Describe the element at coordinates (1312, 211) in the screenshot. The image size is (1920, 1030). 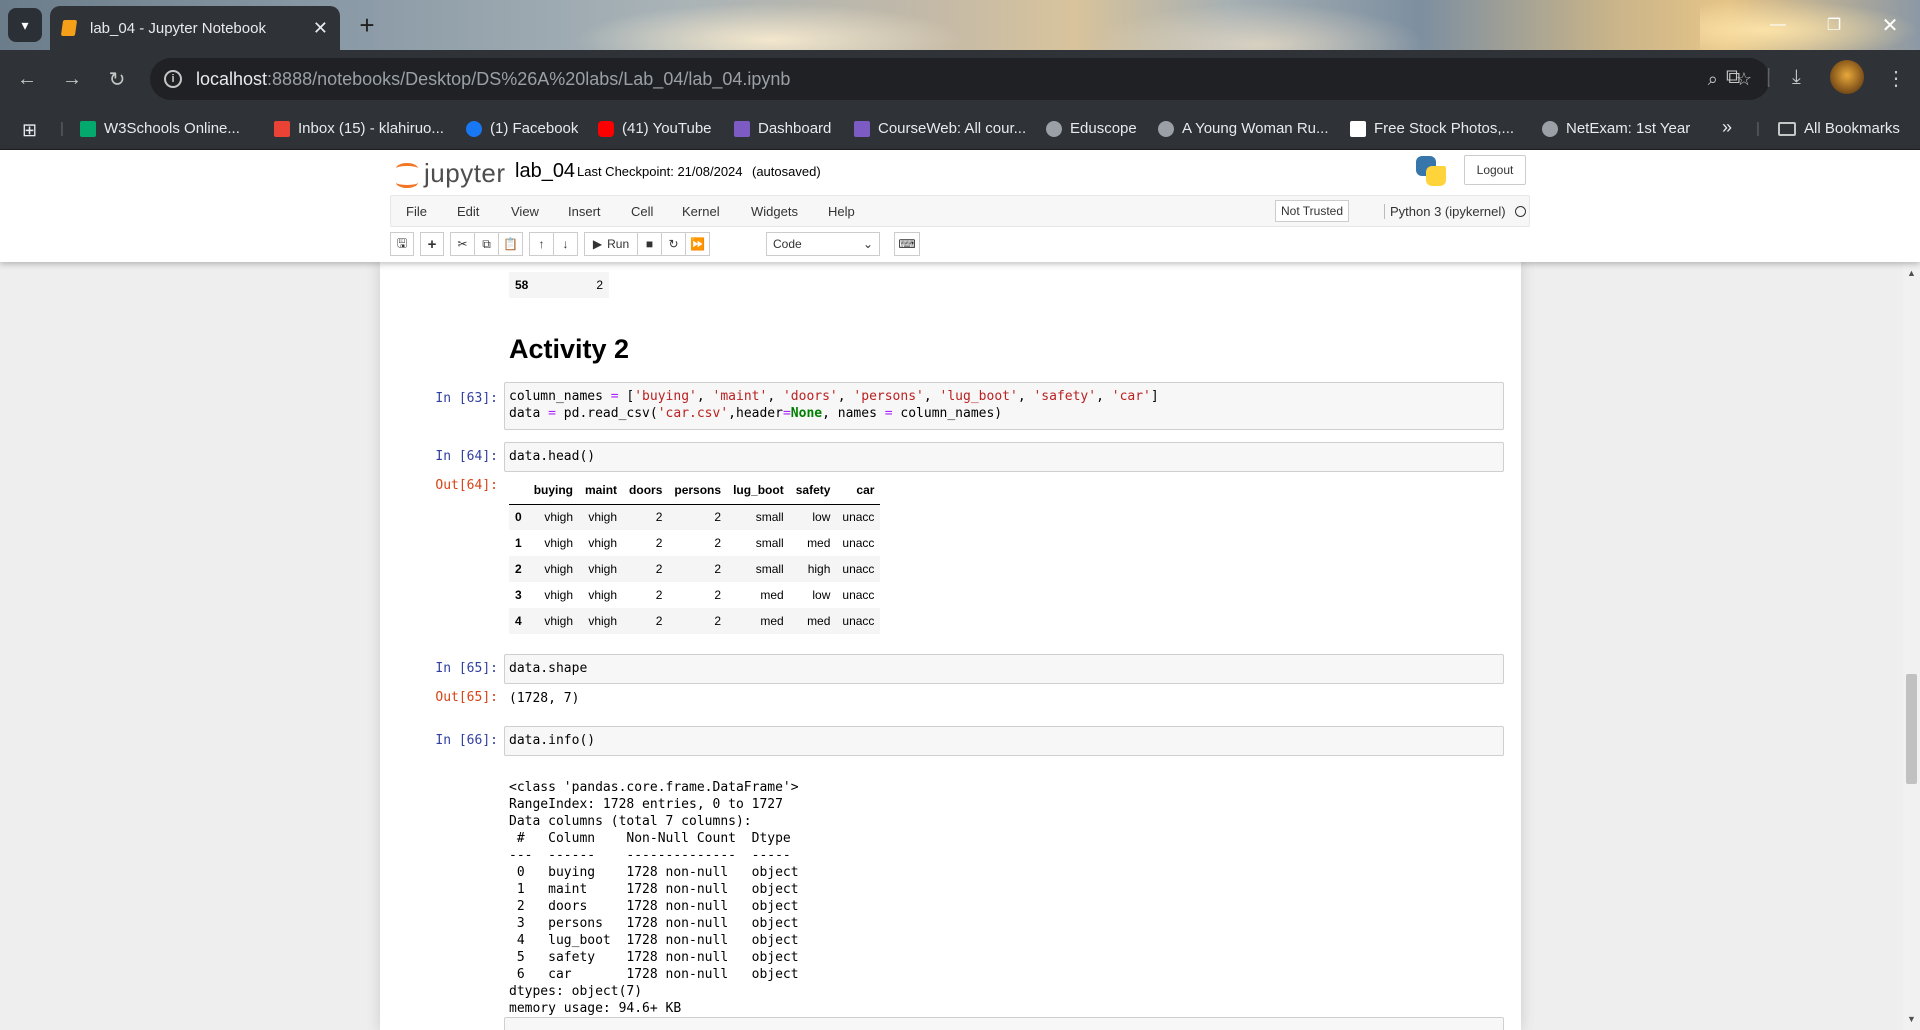
I see `not-trusted-button: Not Trusted` at that location.